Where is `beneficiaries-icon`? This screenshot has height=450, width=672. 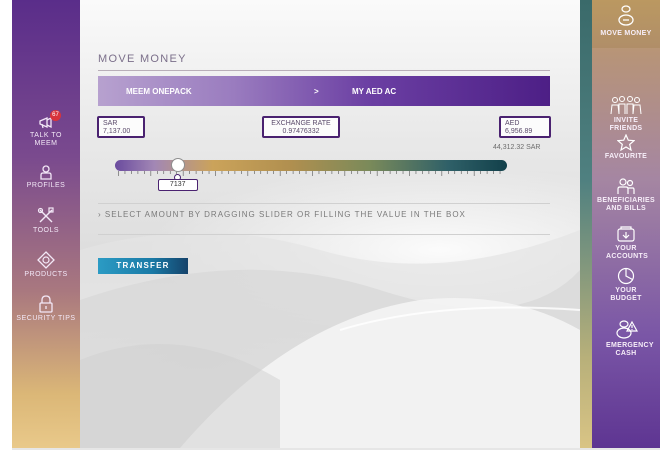
beneficiaries-icon is located at coordinates (626, 186).